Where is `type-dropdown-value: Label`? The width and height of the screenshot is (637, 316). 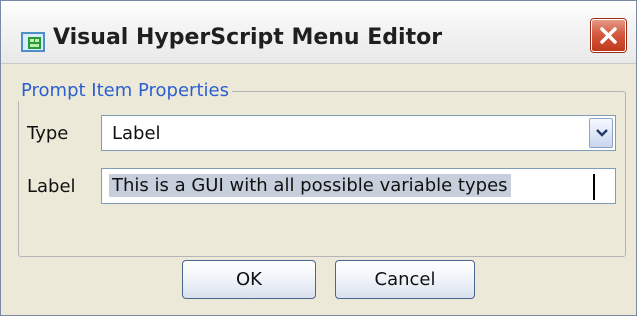
type-dropdown-value: Label is located at coordinates (136, 133).